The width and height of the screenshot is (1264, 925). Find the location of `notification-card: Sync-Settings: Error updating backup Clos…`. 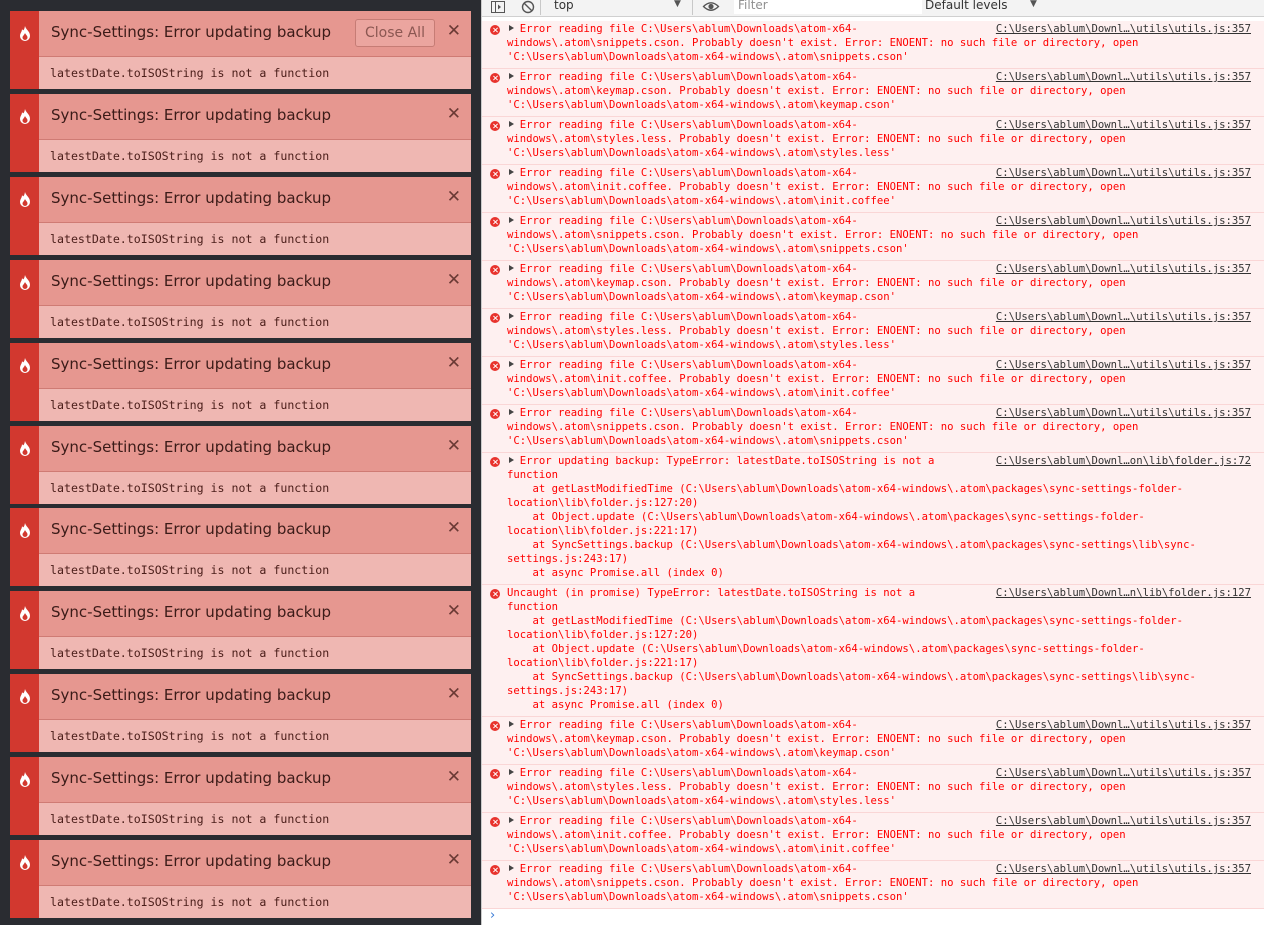

notification-card: Sync-Settings: Error updating backup Clos… is located at coordinates (240, 50).